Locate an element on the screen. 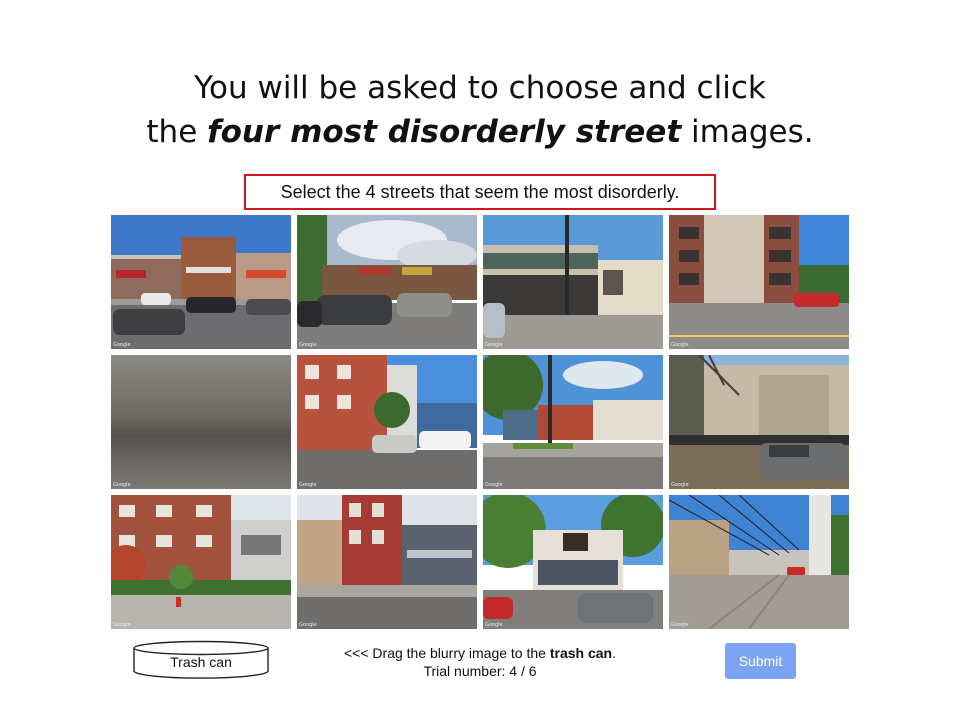 Image resolution: width=960 pixels, height=720 pixels. submit-button: Submit is located at coordinates (760, 661).